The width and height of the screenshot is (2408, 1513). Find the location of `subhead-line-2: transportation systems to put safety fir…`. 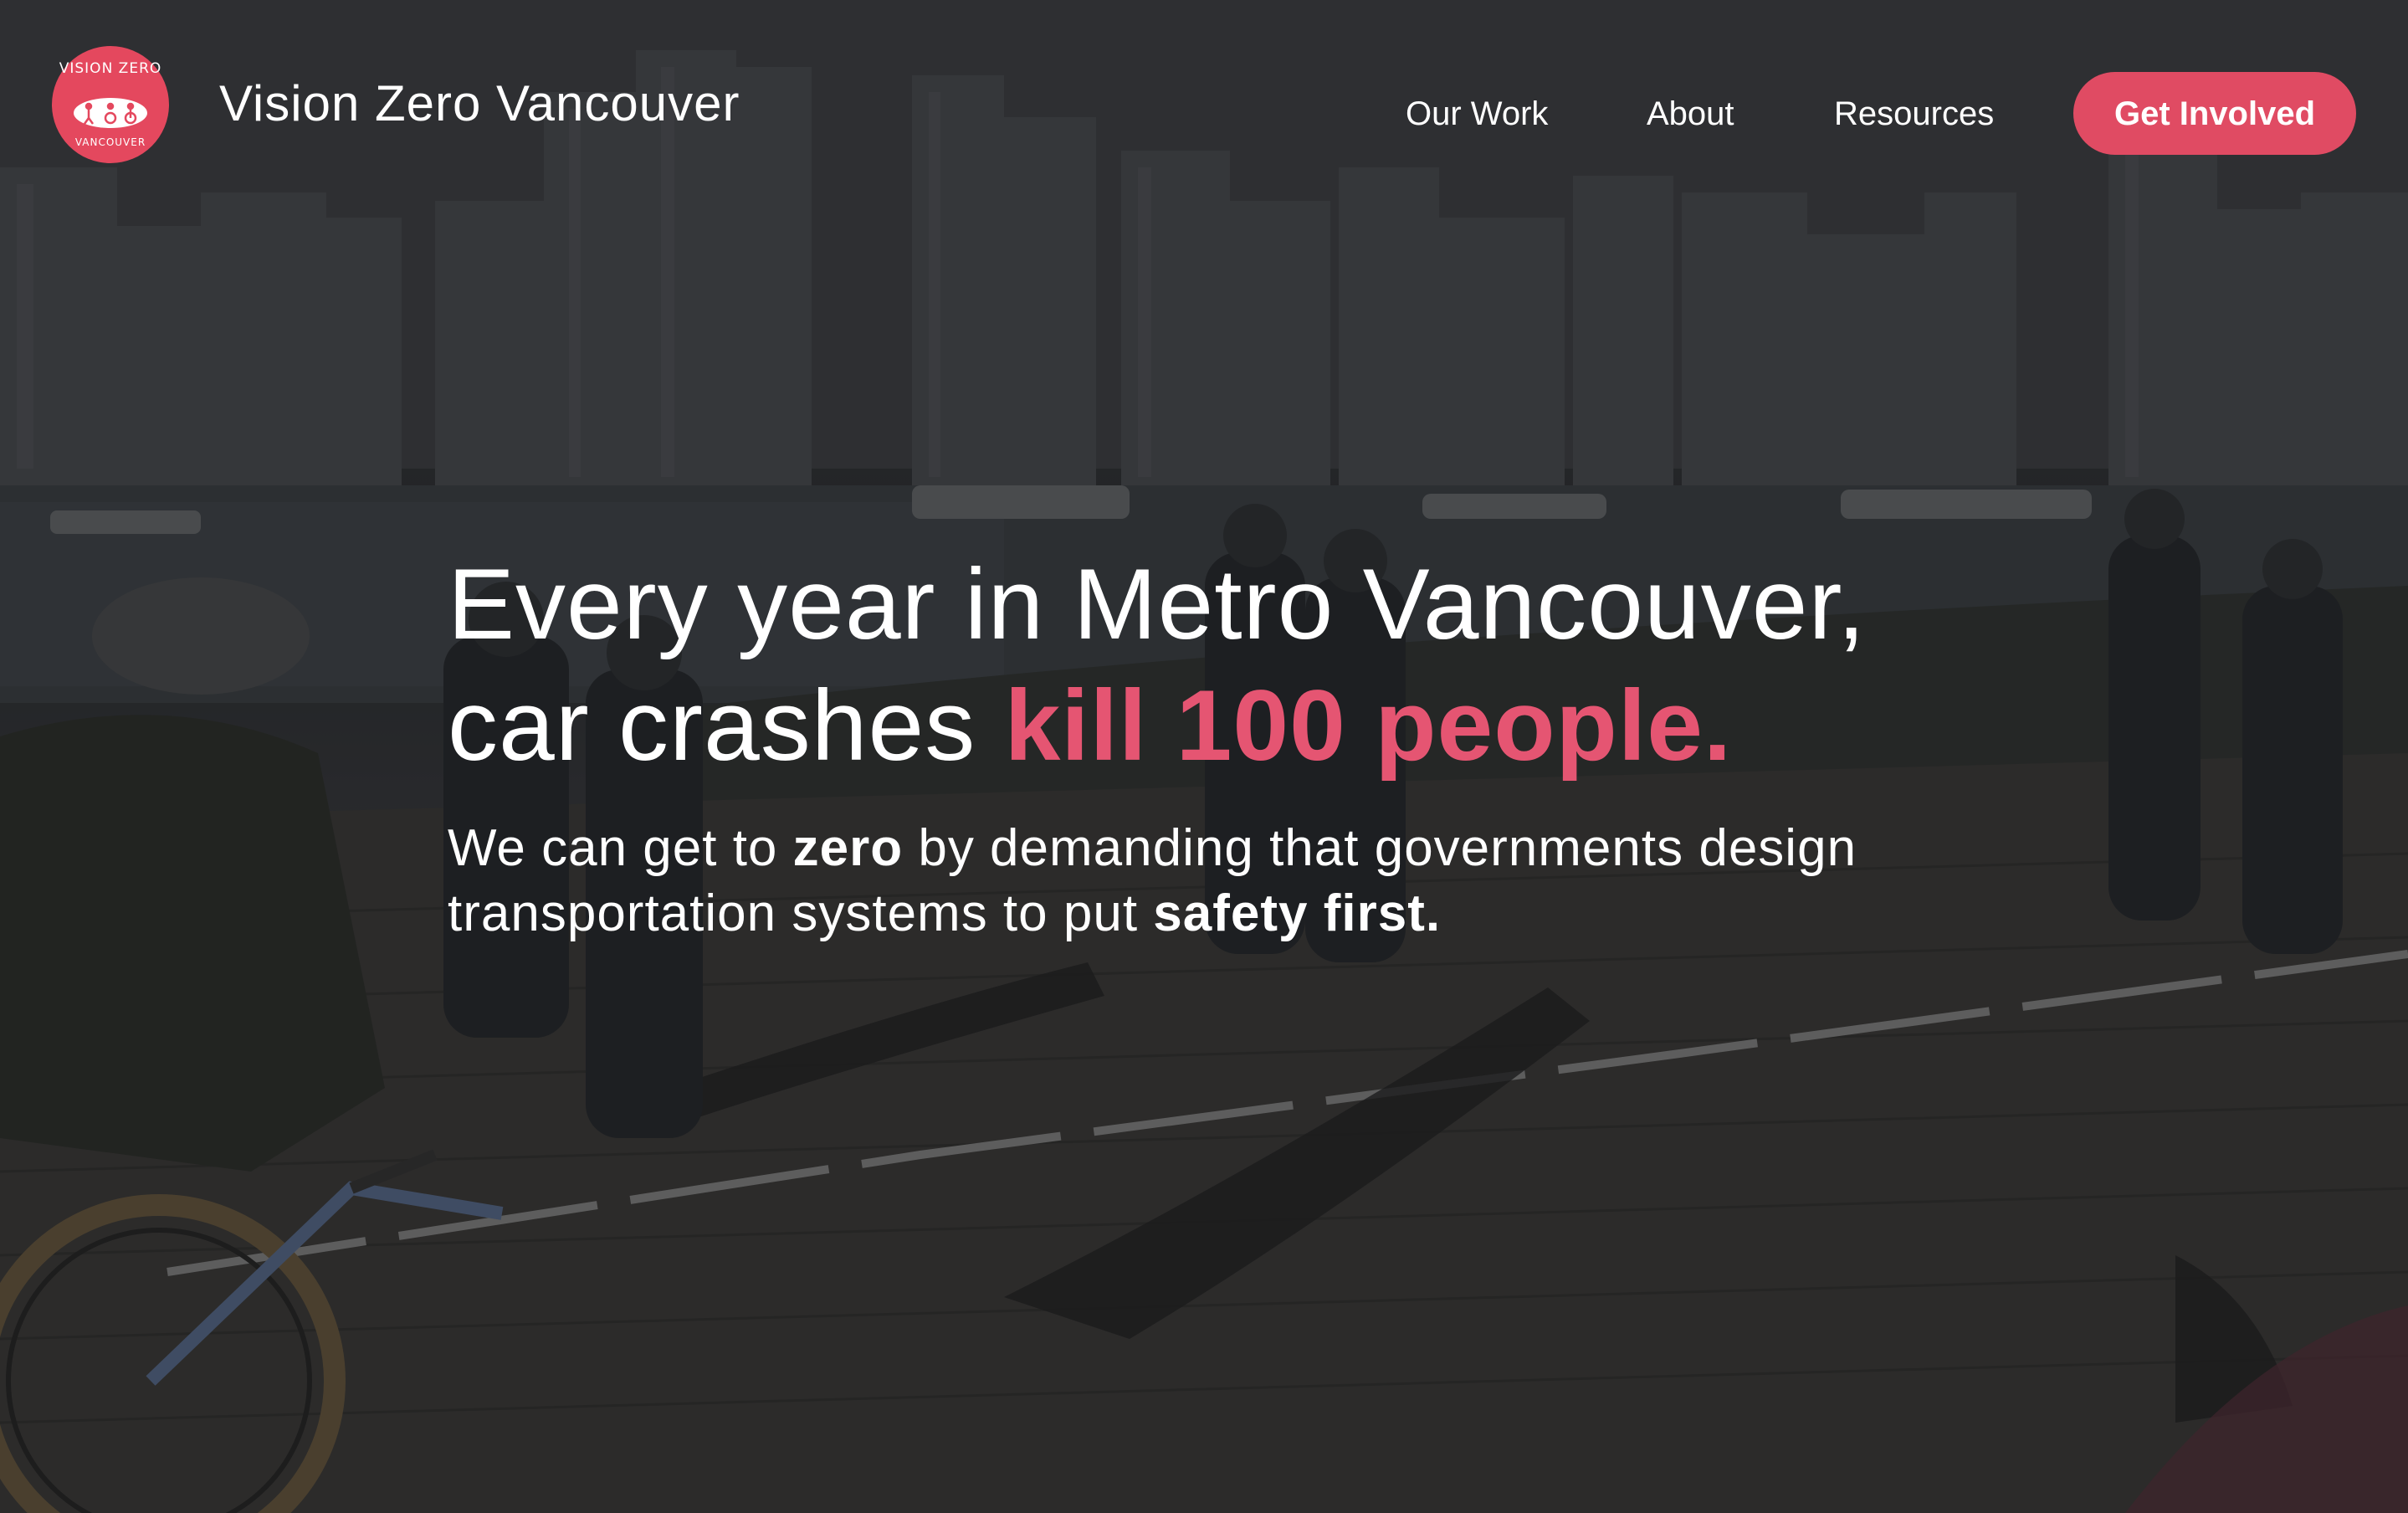

subhead-line-2: transportation systems to put safety fir… is located at coordinates (1263, 913).